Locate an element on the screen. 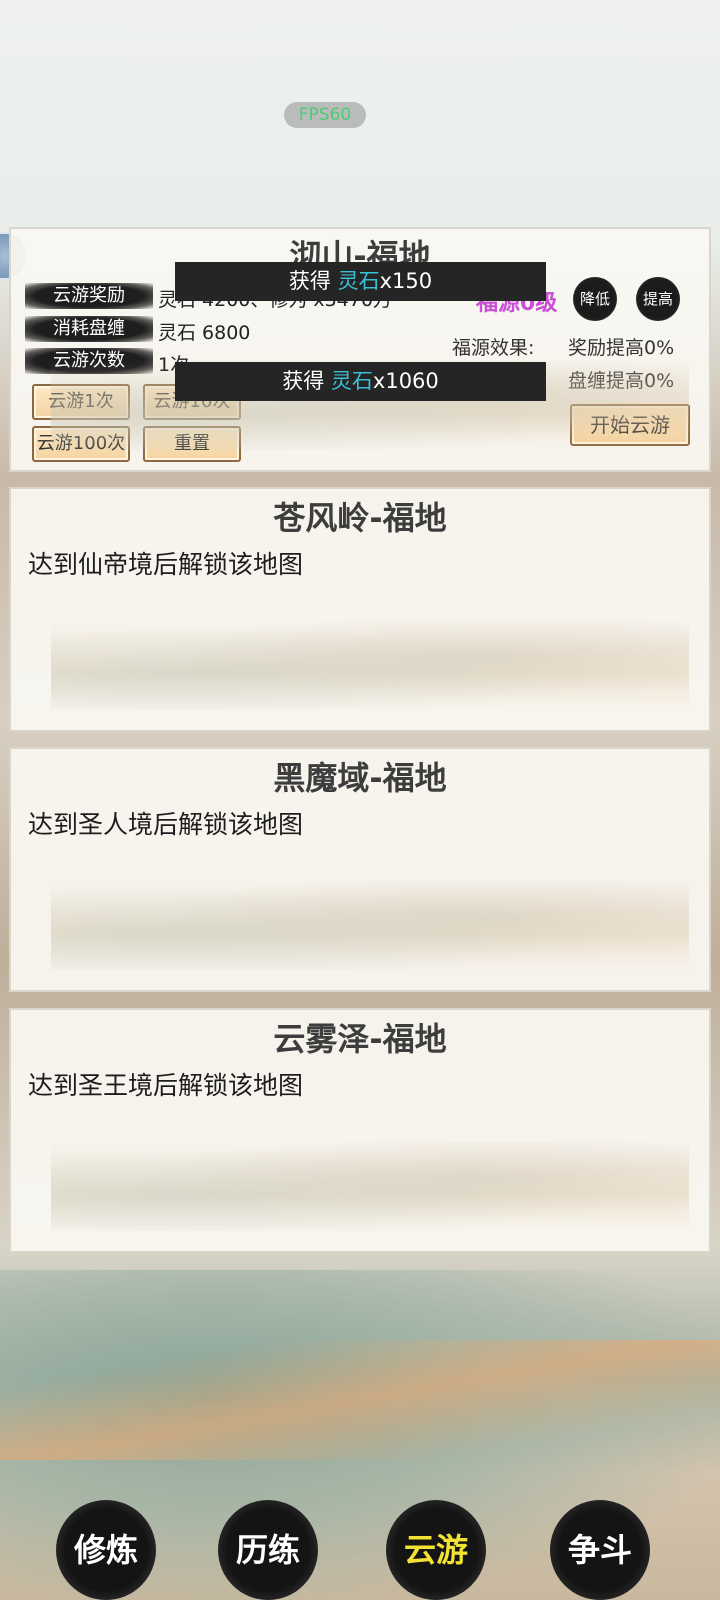  nav-cultivate: 修炼 is located at coordinates (106, 1550).